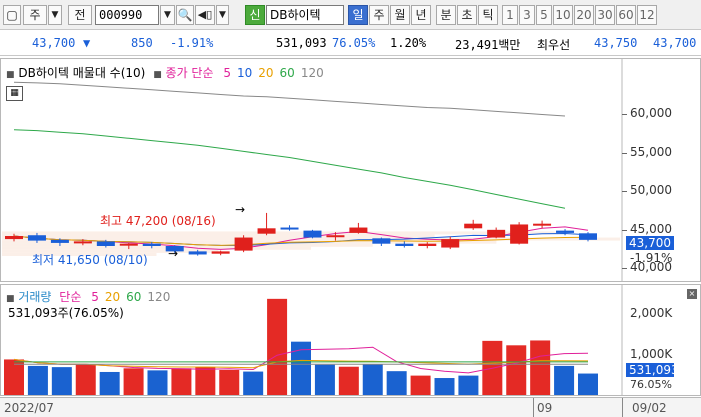 This screenshot has height=417, width=701. I want to click on volume-value: 531,093, so click(301, 43).